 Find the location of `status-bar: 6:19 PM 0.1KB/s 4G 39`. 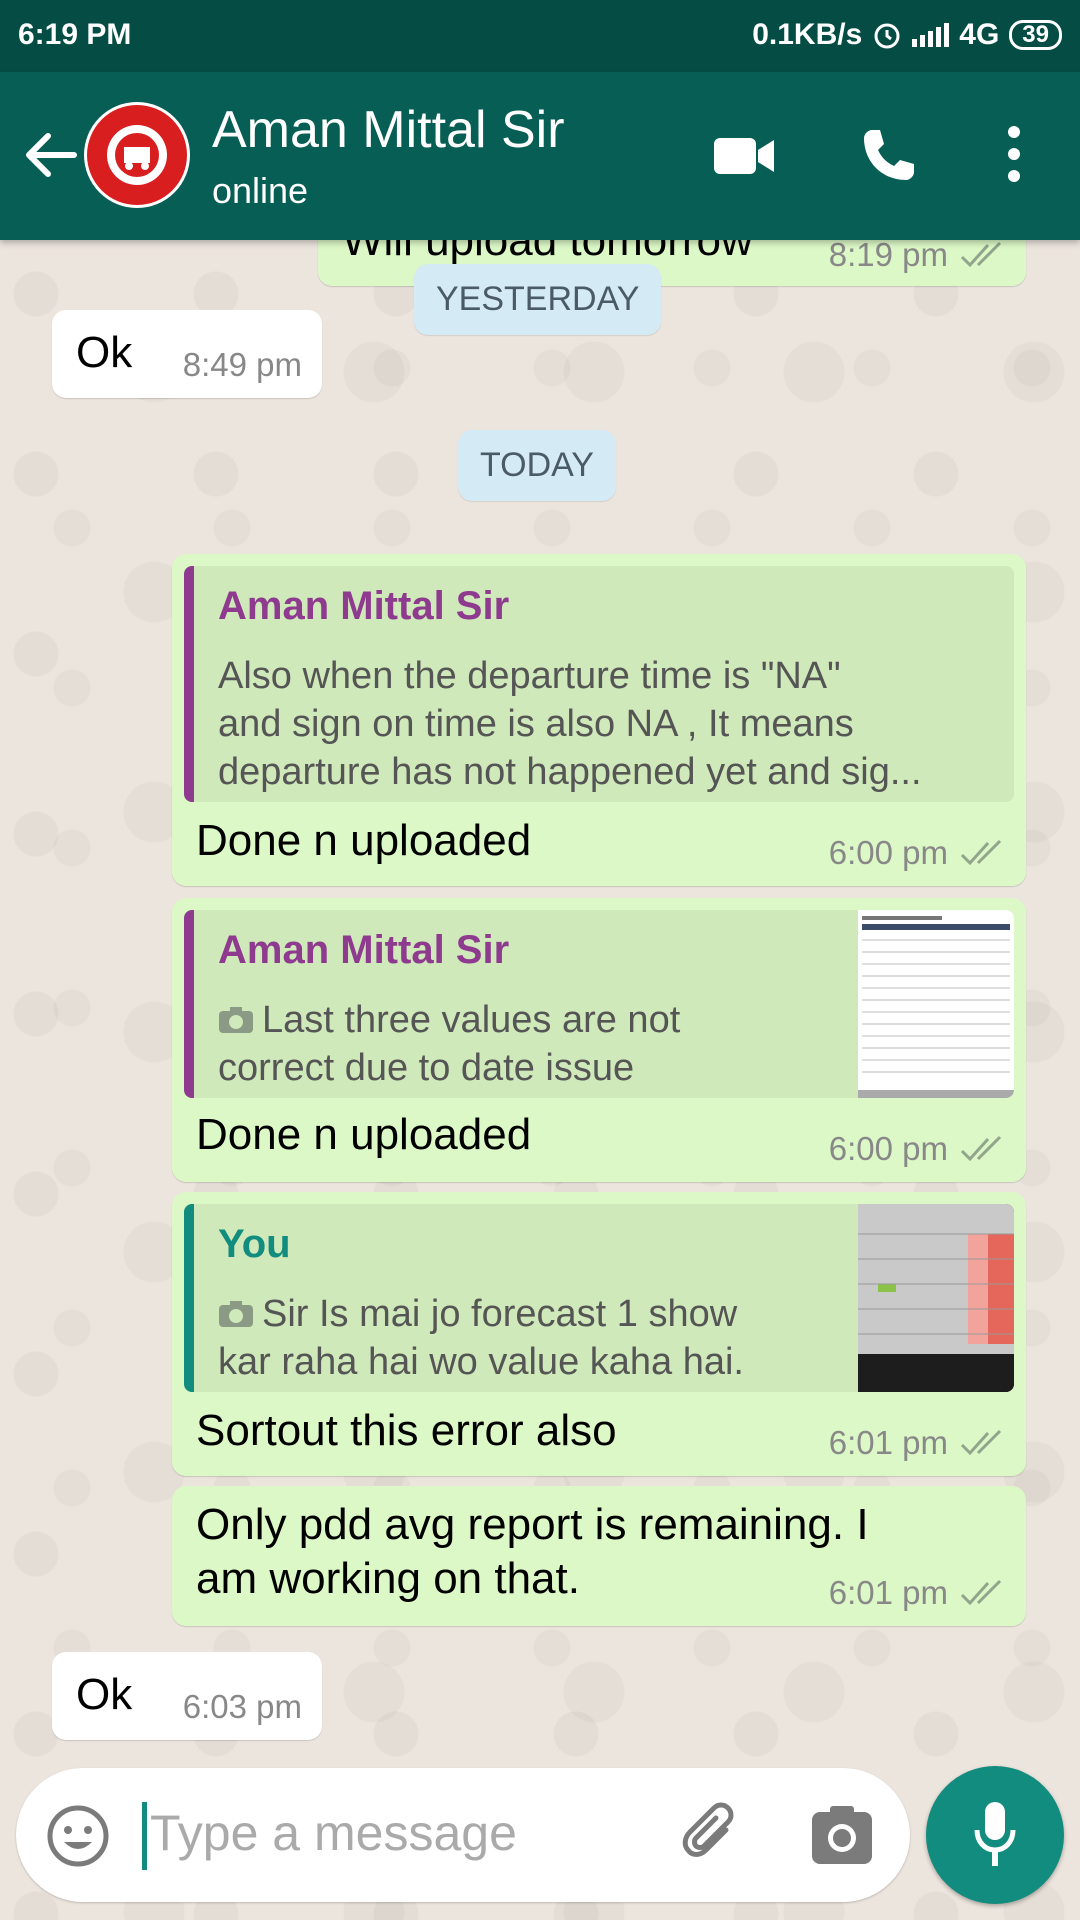

status-bar: 6:19 PM 0.1KB/s 4G 39 is located at coordinates (540, 36).